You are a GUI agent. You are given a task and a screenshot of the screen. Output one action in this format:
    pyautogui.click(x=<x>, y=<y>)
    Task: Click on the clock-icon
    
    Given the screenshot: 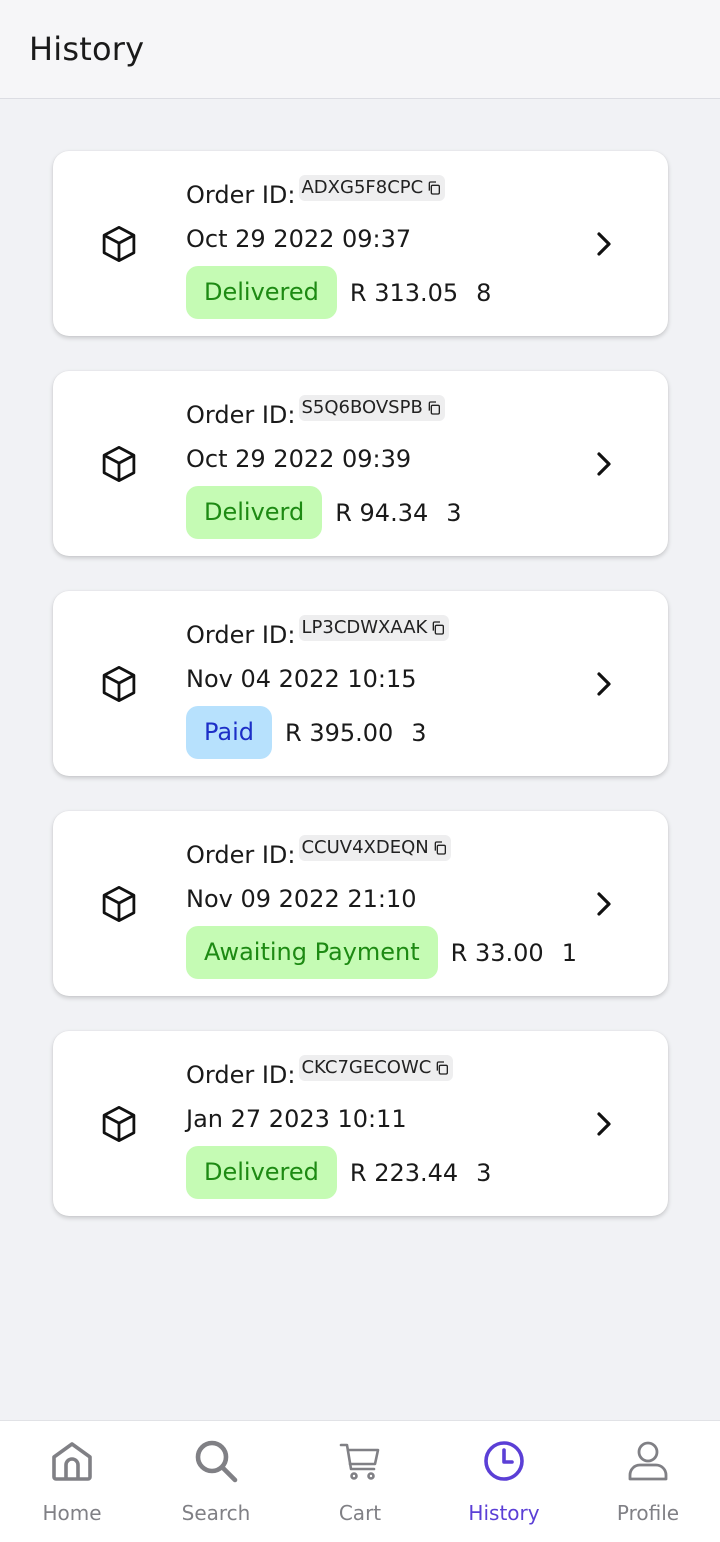 What is the action you would take?
    pyautogui.click(x=504, y=1461)
    